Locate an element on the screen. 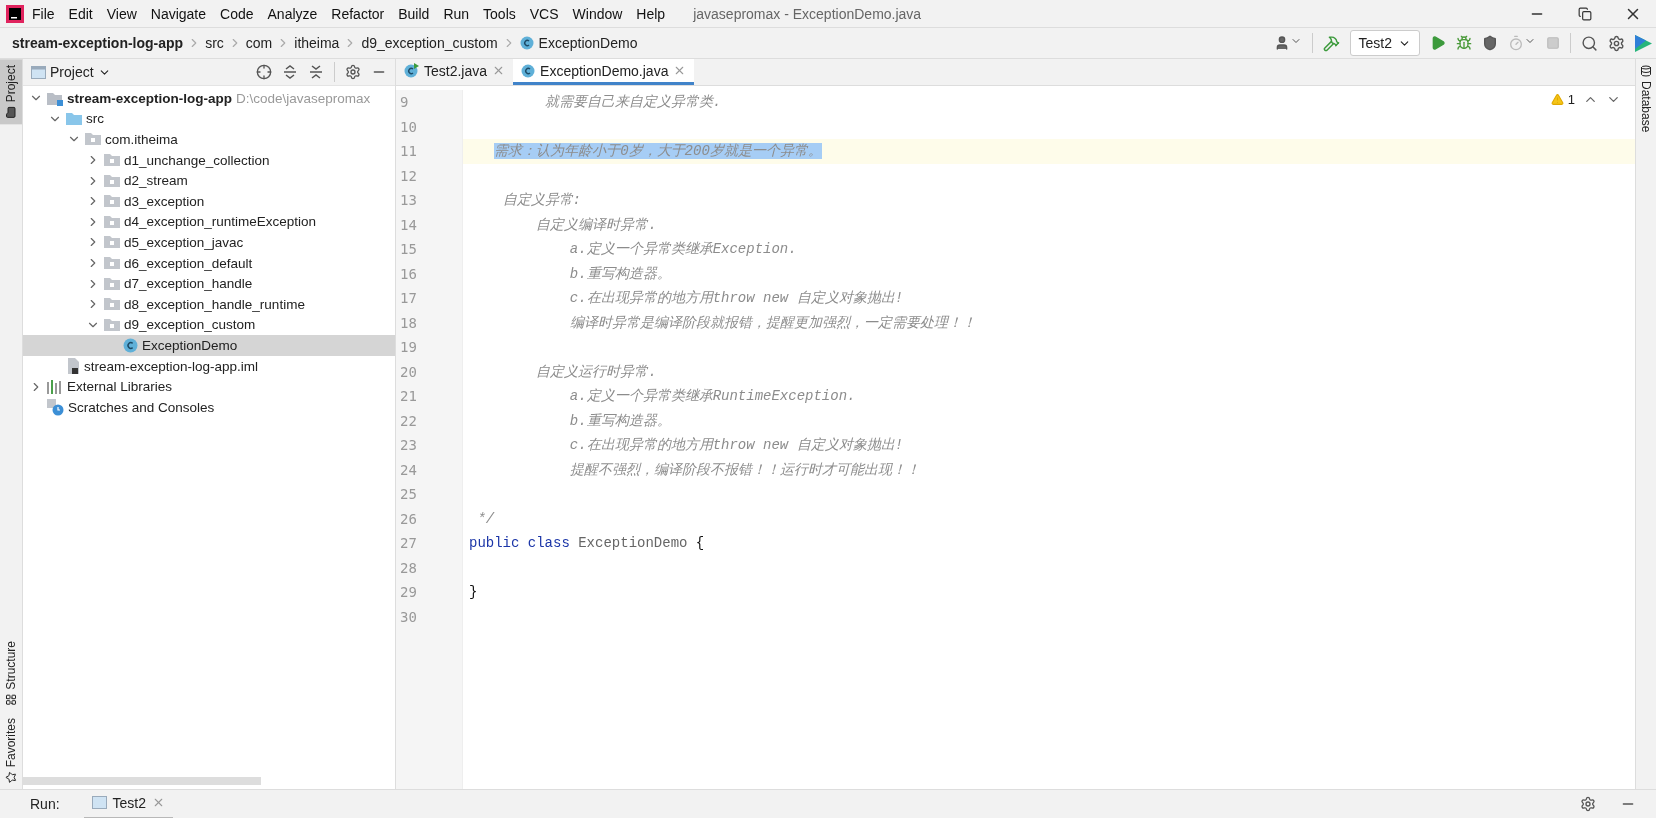 This screenshot has width=1656, height=818. line-number: 11 is located at coordinates (408, 151).